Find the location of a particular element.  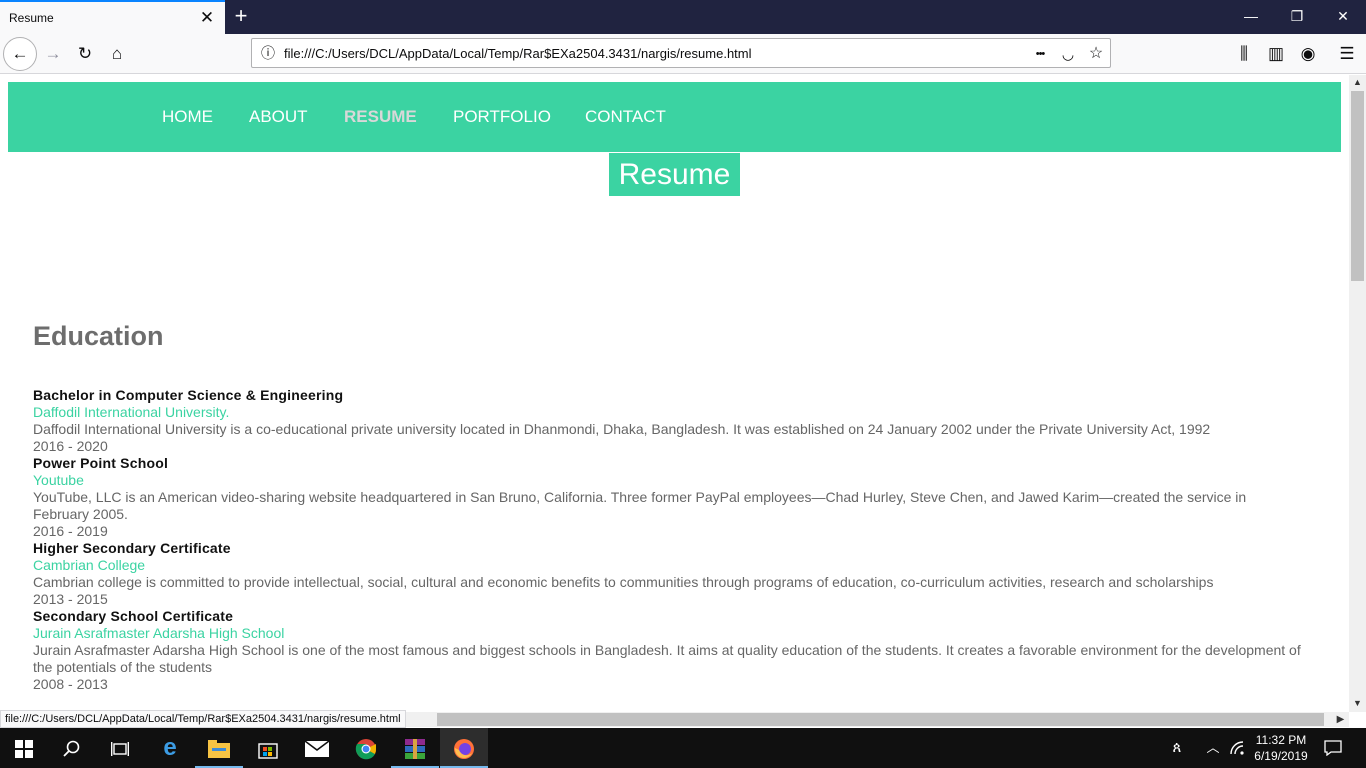

task-view-icon is located at coordinates (120, 748).